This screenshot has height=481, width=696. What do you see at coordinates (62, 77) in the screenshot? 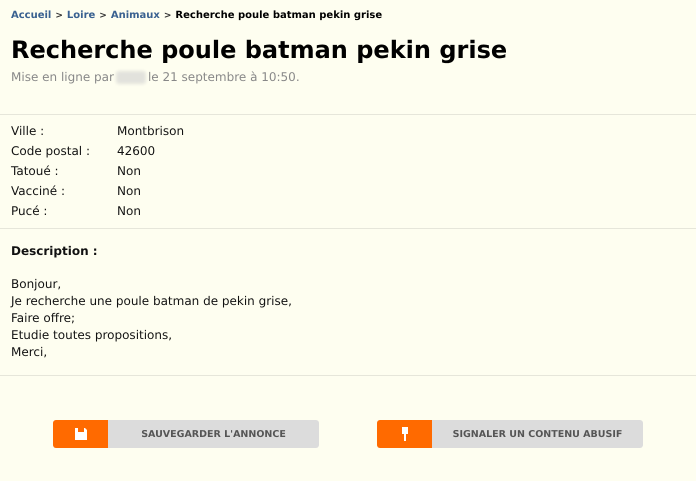
I see `posted-by-text: Mise en ligne par` at bounding box center [62, 77].